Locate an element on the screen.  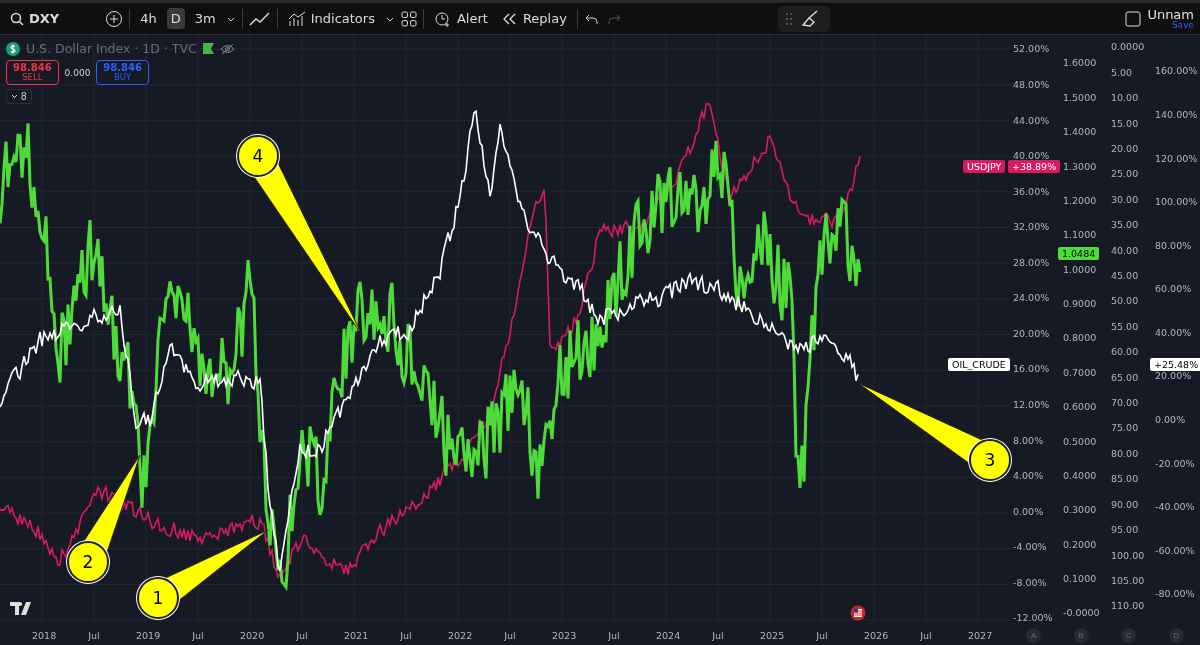
grid-layout-icon is located at coordinates (408, 18).